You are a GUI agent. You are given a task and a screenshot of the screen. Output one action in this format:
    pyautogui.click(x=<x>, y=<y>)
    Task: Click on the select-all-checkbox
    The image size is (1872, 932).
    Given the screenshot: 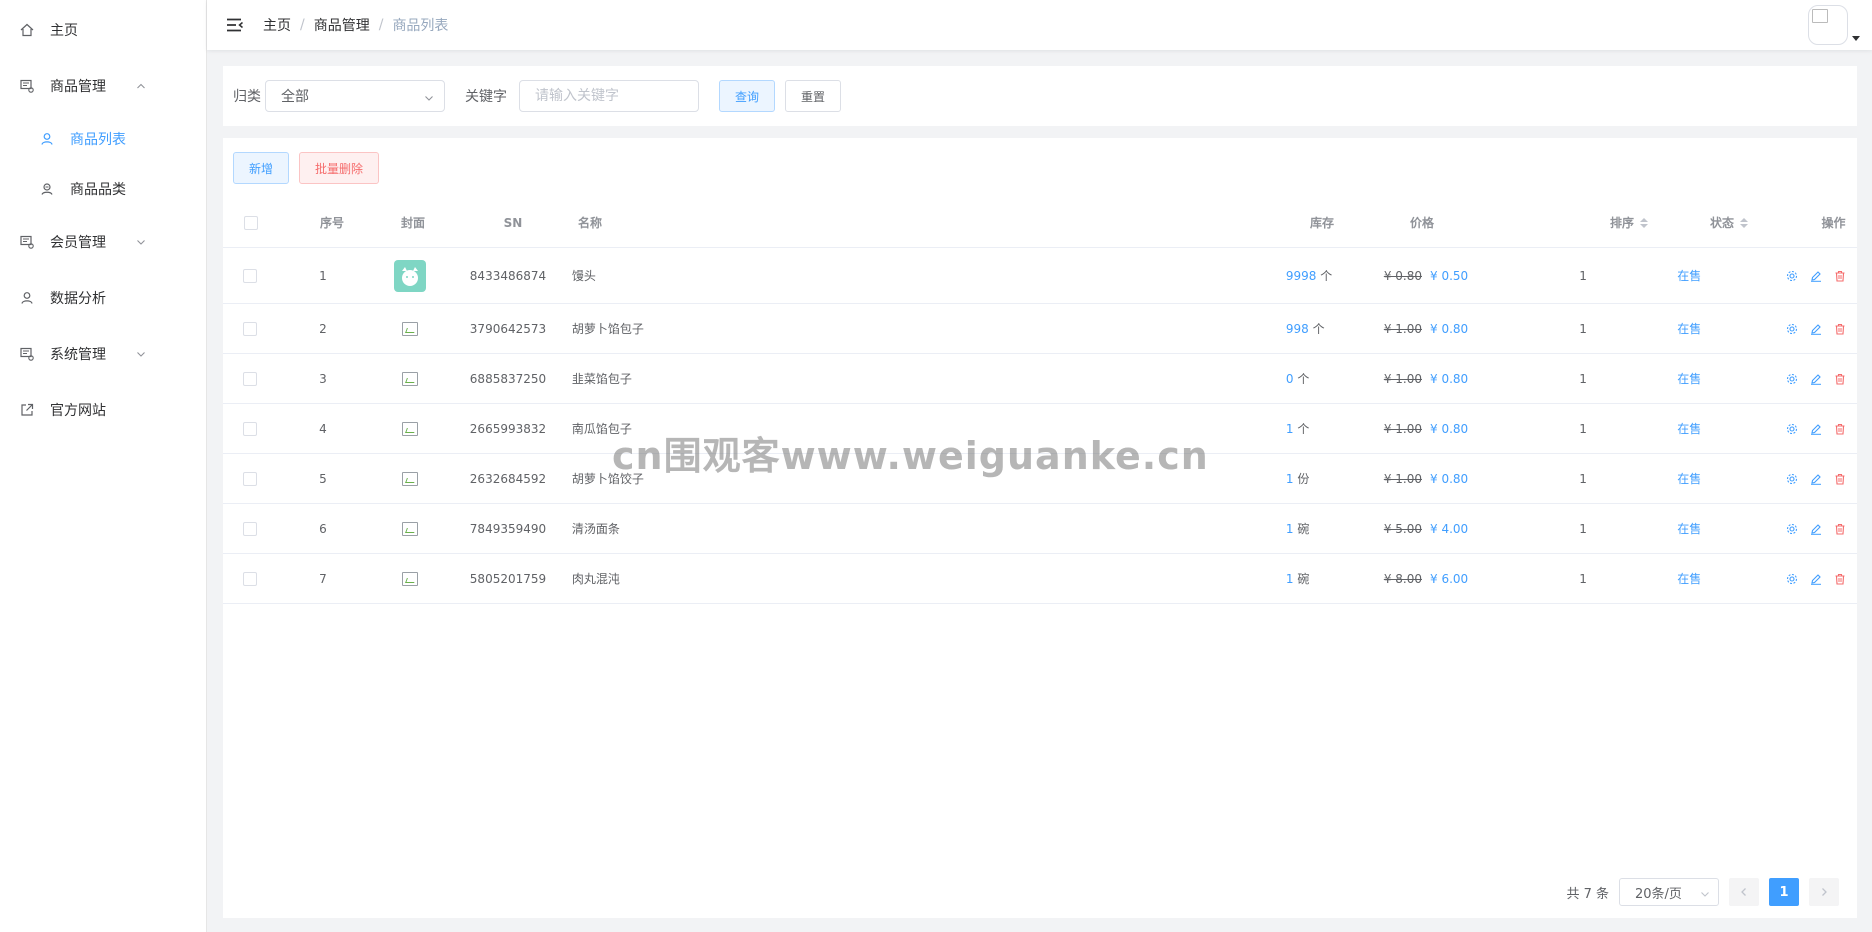 What is the action you would take?
    pyautogui.click(x=250, y=222)
    